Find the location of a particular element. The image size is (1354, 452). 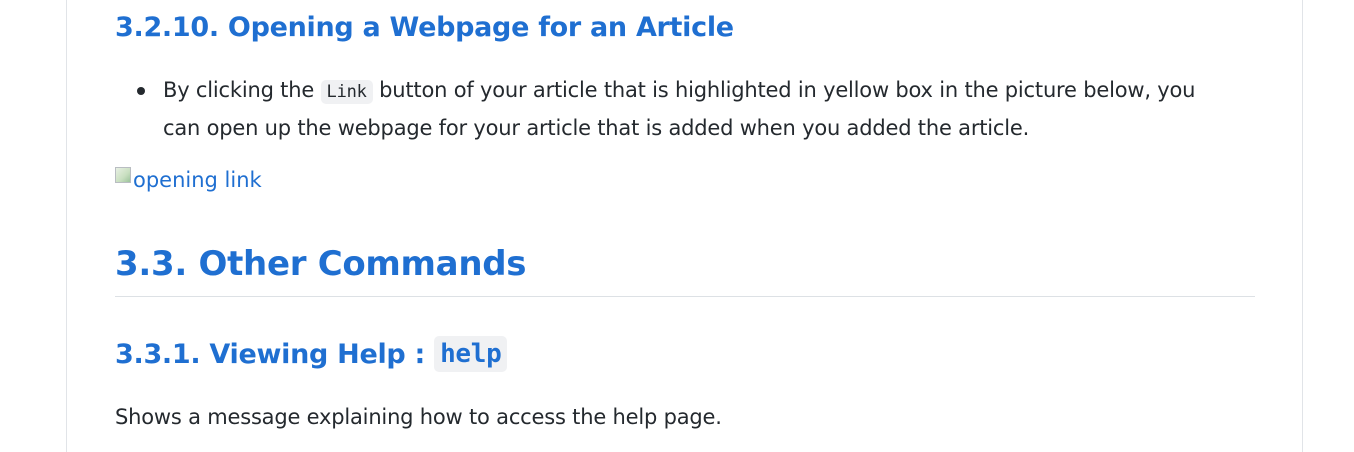

section-heading-3-3-1: 3.3.1. Viewing Help : help is located at coordinates (311, 354).